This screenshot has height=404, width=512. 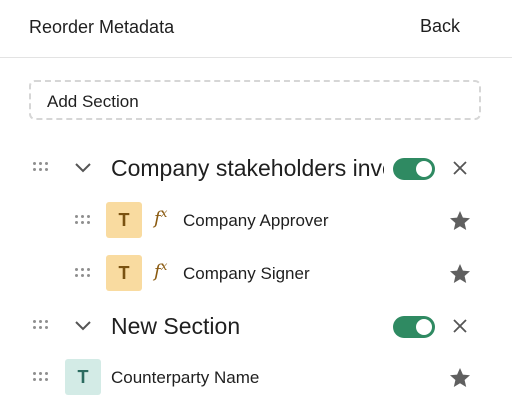 I want to click on section-row: New Section, so click(x=256, y=326).